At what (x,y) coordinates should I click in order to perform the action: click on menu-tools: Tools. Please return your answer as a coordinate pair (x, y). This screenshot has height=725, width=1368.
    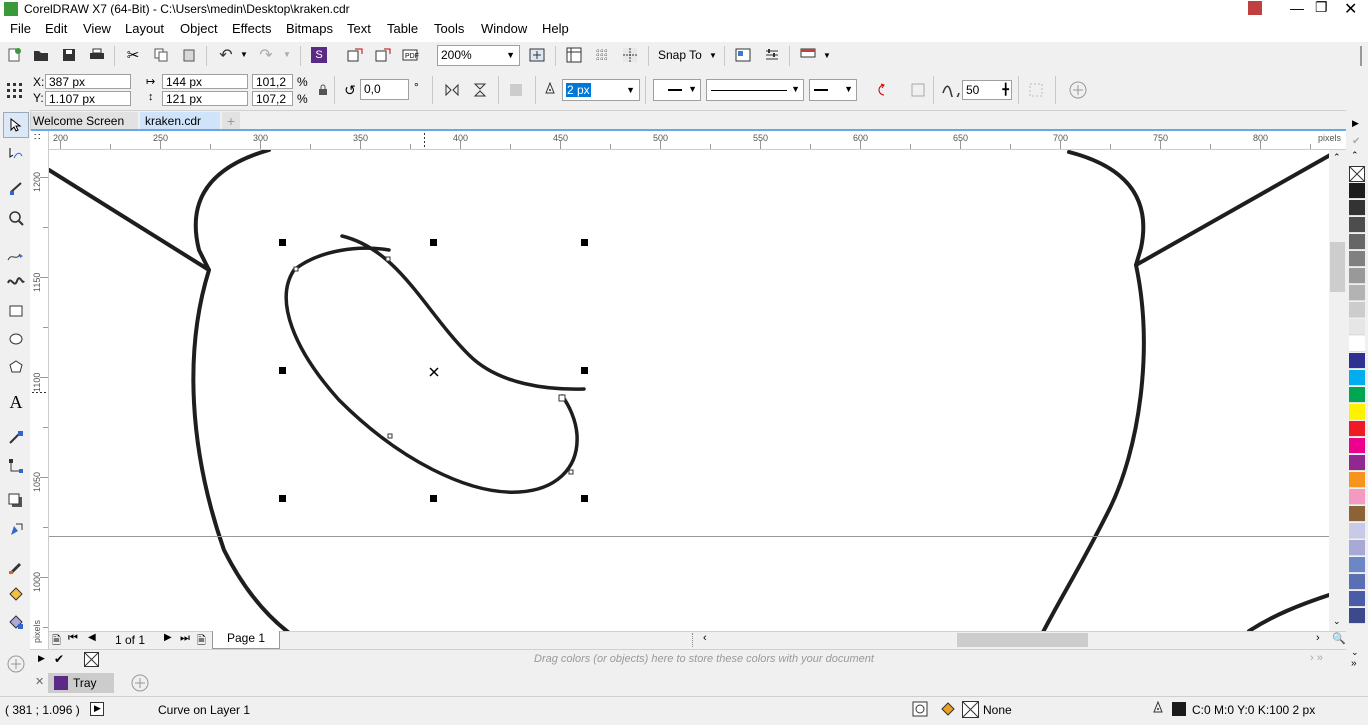
    Looking at the image, I should click on (449, 28).